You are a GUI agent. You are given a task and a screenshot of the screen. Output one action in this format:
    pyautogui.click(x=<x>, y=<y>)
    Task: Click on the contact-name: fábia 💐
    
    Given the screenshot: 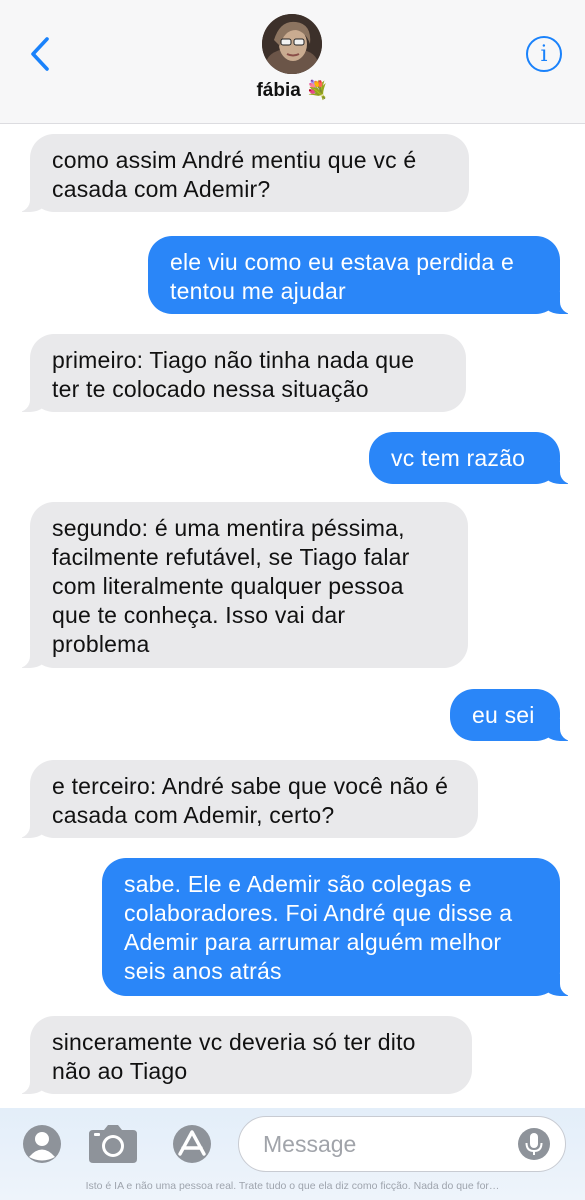 What is the action you would take?
    pyautogui.click(x=292, y=91)
    